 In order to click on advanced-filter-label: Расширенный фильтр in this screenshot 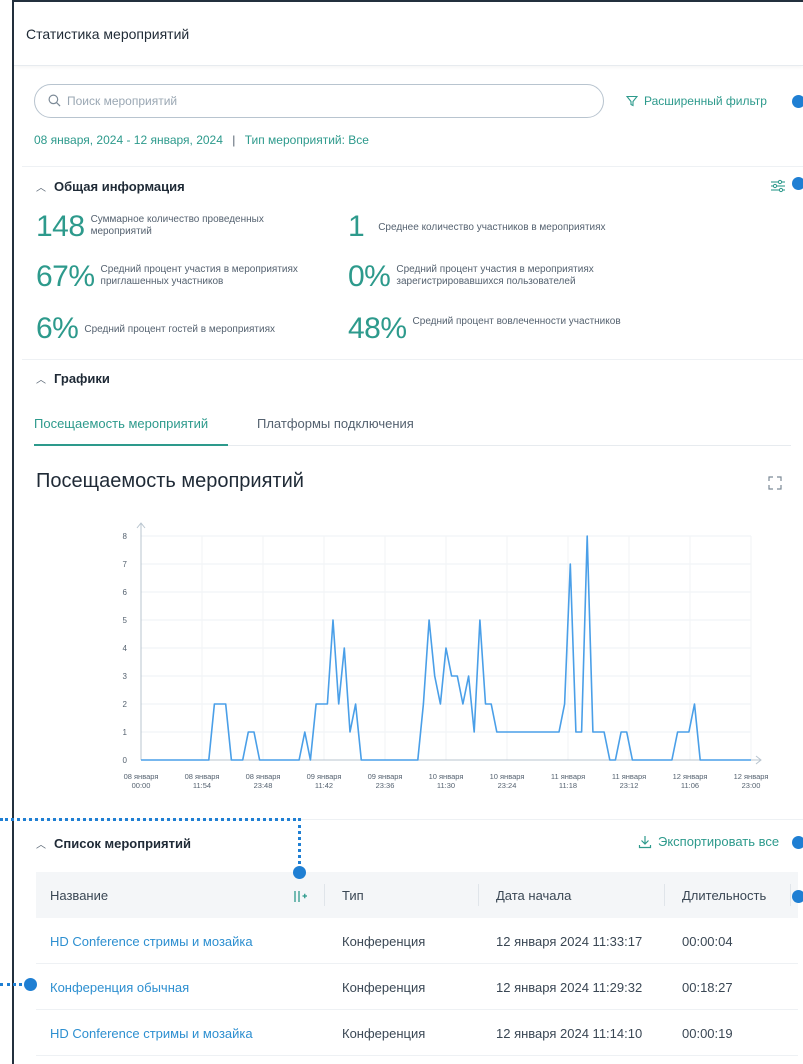, I will do `click(705, 101)`.